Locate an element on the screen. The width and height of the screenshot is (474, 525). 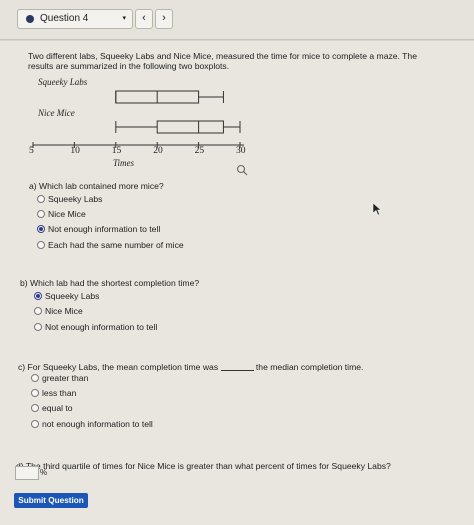
part-a-option: Squeeky Labs is located at coordinates (69, 199).